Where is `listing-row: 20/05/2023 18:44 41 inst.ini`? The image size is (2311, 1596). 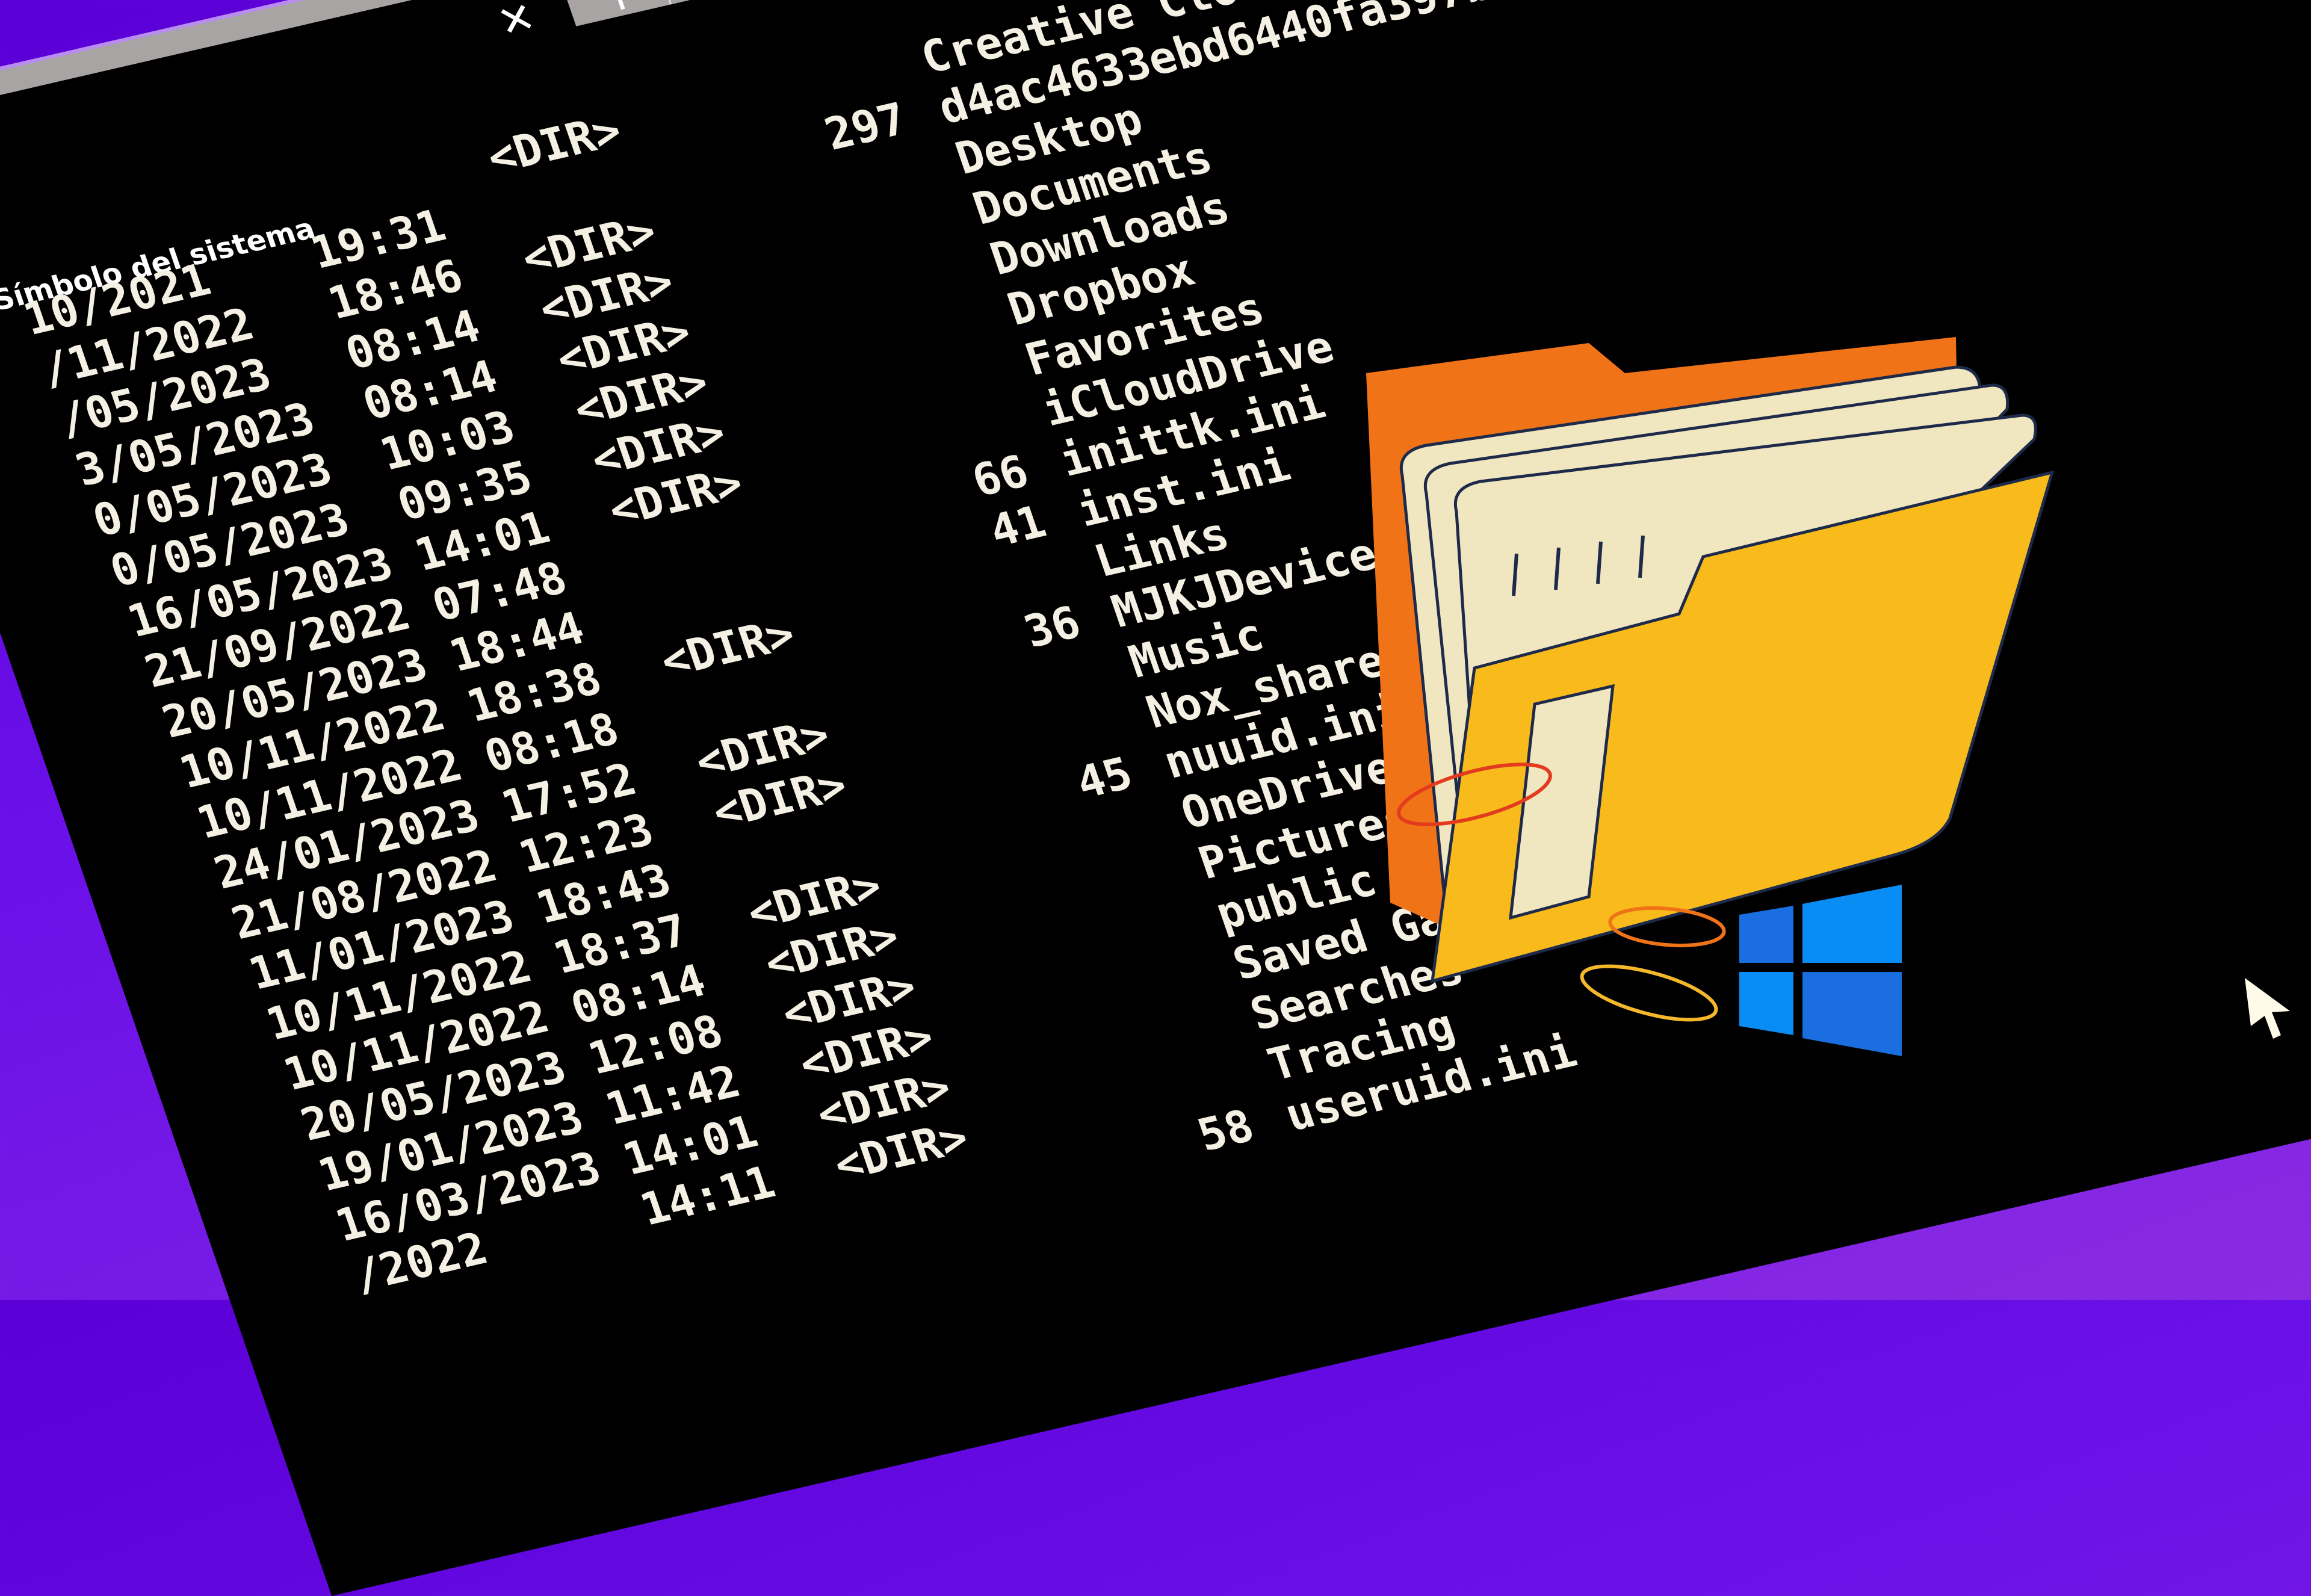 listing-row: 20/05/2023 18:44 41 inst.ini is located at coordinates (726, 594).